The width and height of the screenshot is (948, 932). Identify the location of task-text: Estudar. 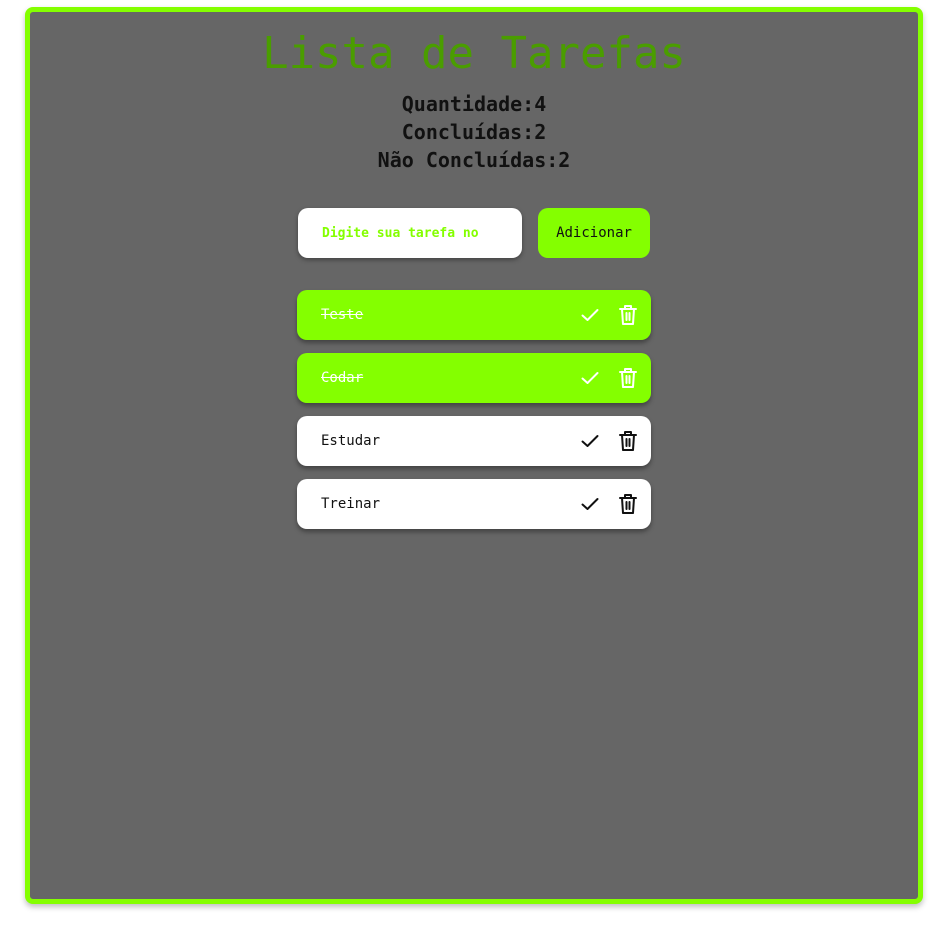
(351, 441).